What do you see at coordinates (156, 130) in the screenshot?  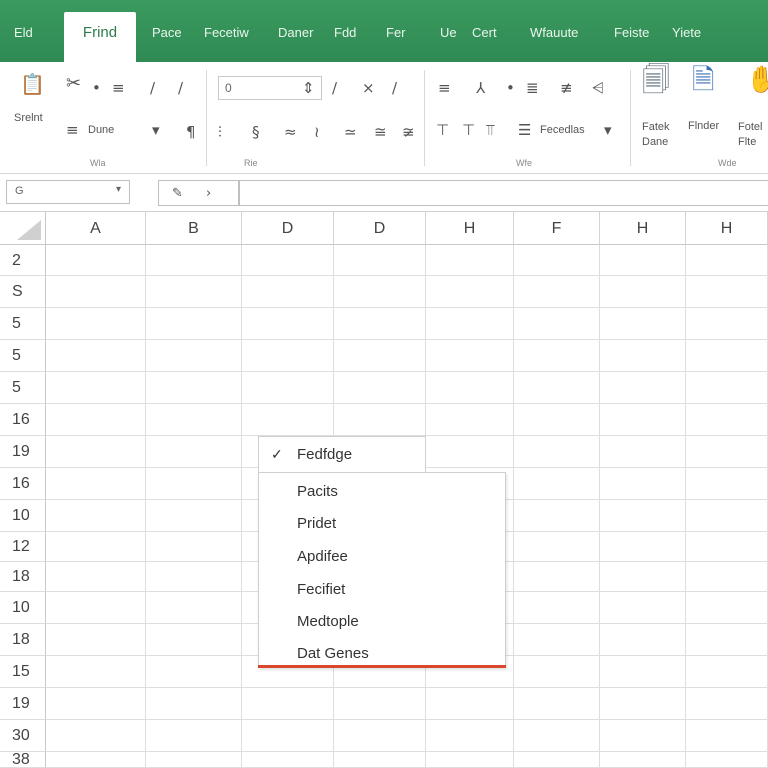 I see `small-dropdown-icon: ▾` at bounding box center [156, 130].